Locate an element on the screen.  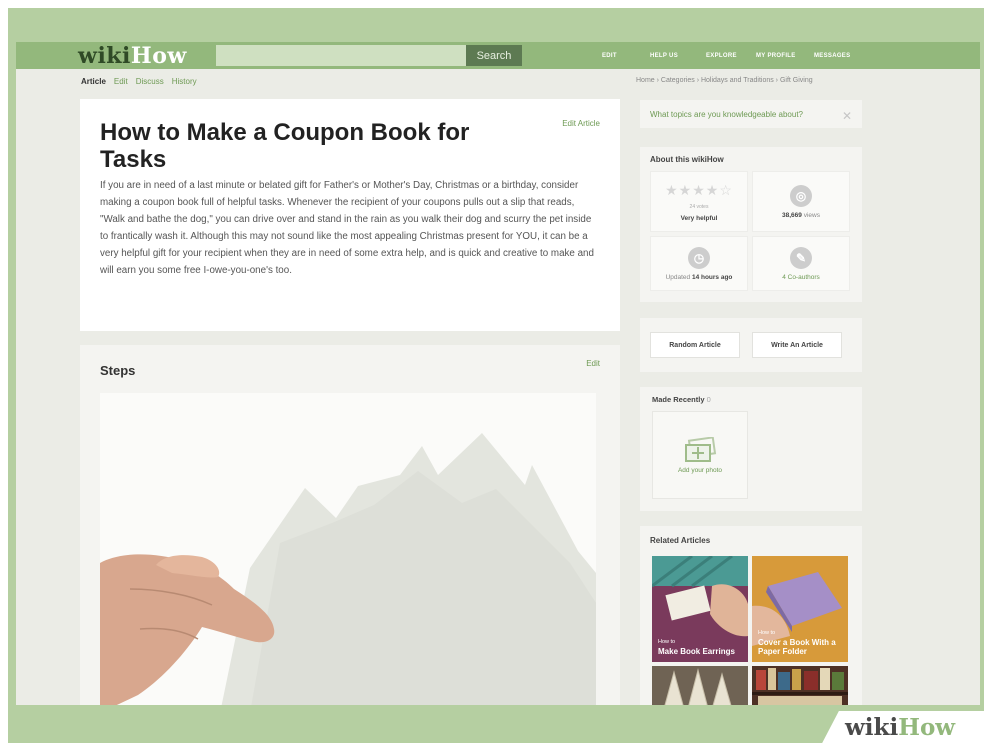
related-title: Related Articles is located at coordinates (680, 540).